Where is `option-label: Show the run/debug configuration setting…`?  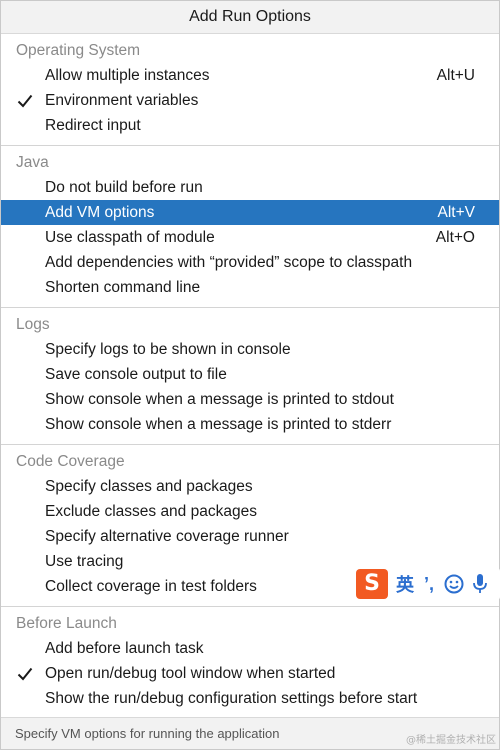 option-label: Show the run/debug configuration setting… is located at coordinates (231, 698).